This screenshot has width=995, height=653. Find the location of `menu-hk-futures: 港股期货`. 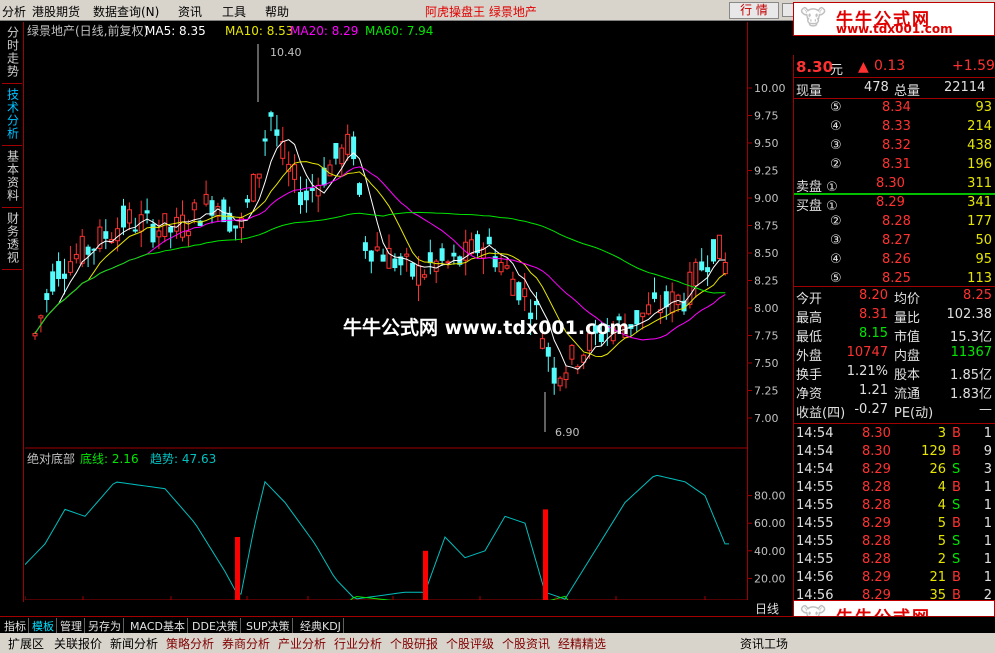

menu-hk-futures: 港股期货 is located at coordinates (56, 11).